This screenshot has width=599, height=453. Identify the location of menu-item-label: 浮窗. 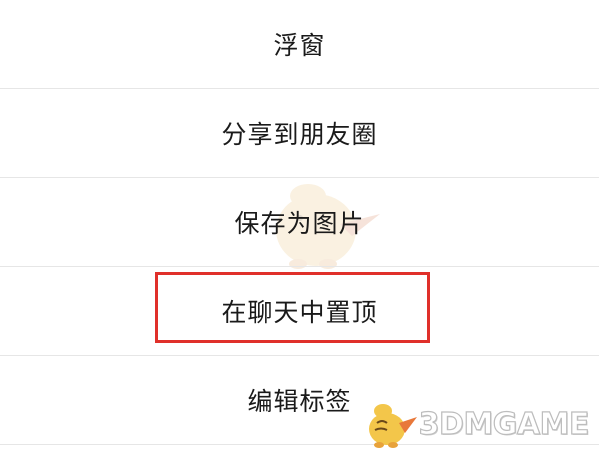
(299, 45).